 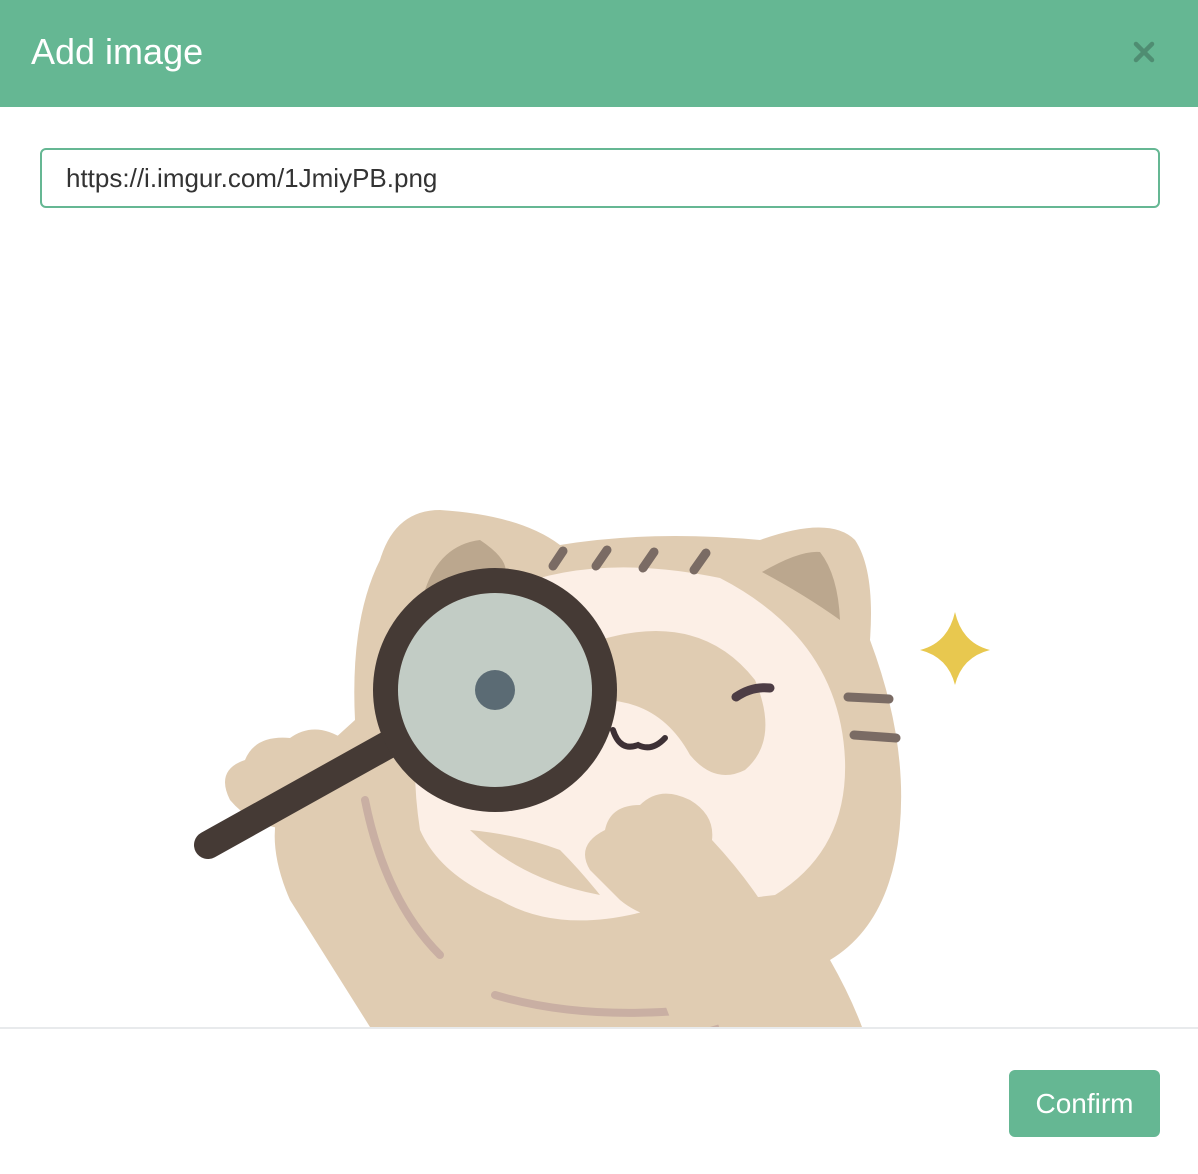 I want to click on dialog-header: Add image, so click(x=599, y=53).